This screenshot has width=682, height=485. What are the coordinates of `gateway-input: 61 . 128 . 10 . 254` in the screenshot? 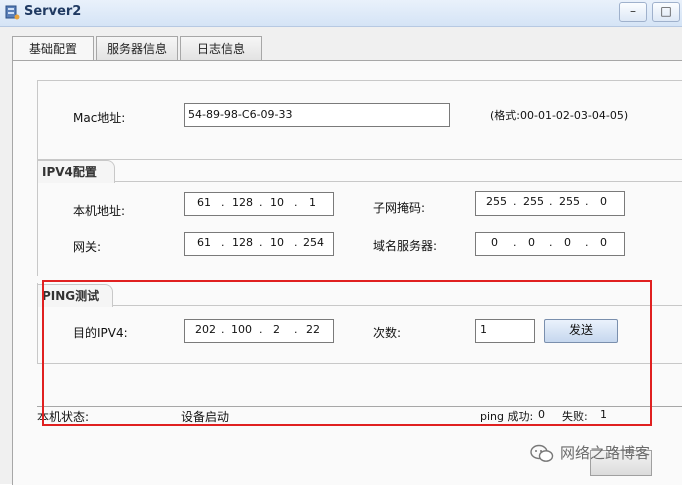 It's located at (259, 244).